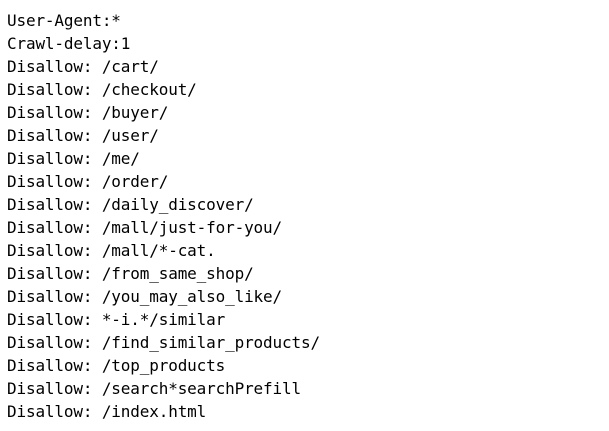  I want to click on disallow-line: Disallow: /cart/, so click(83, 66).